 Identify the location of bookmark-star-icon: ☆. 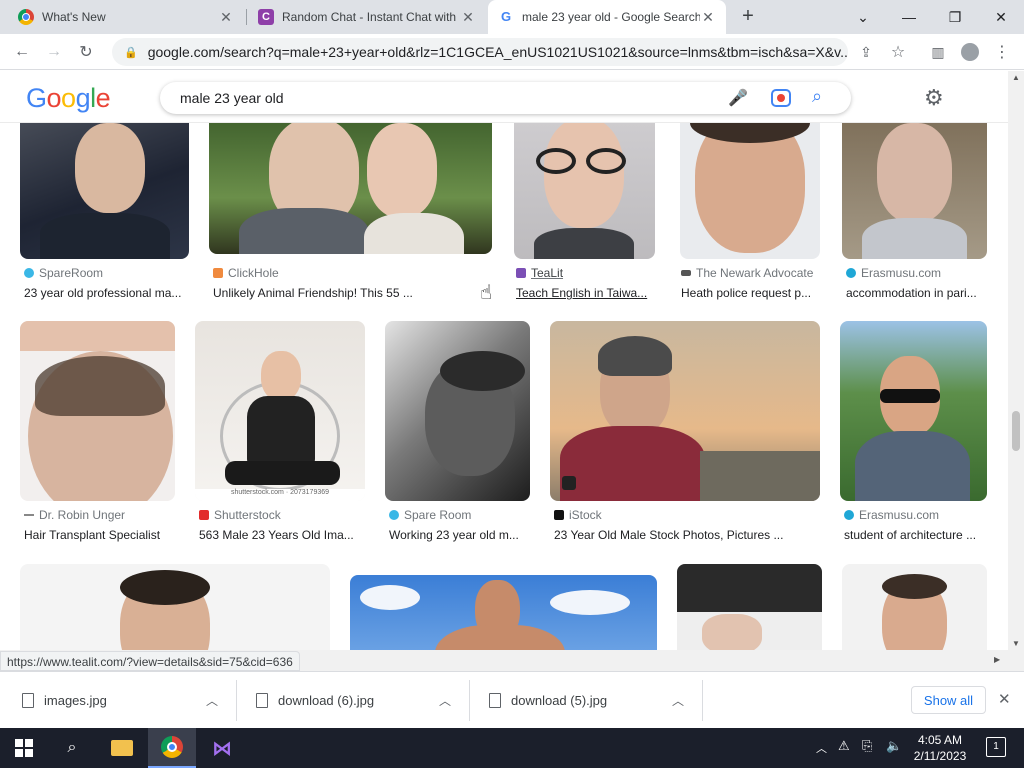
(898, 52).